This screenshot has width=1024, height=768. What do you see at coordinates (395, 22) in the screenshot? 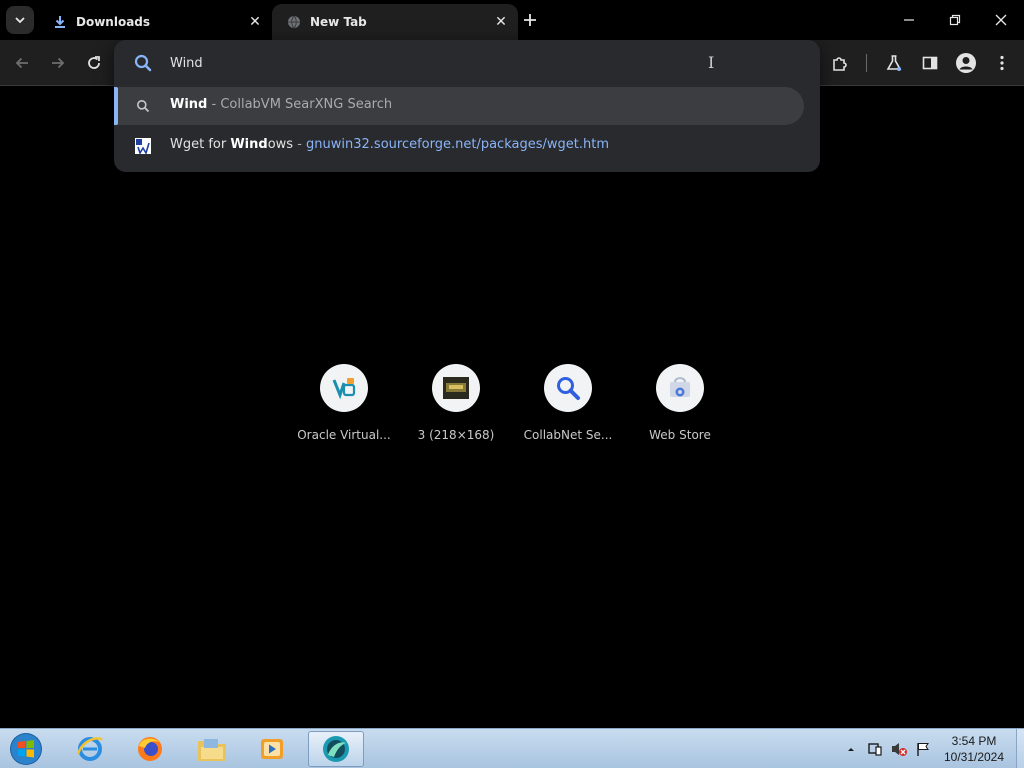
I see `tab-new-tab: New Tab ✕` at bounding box center [395, 22].